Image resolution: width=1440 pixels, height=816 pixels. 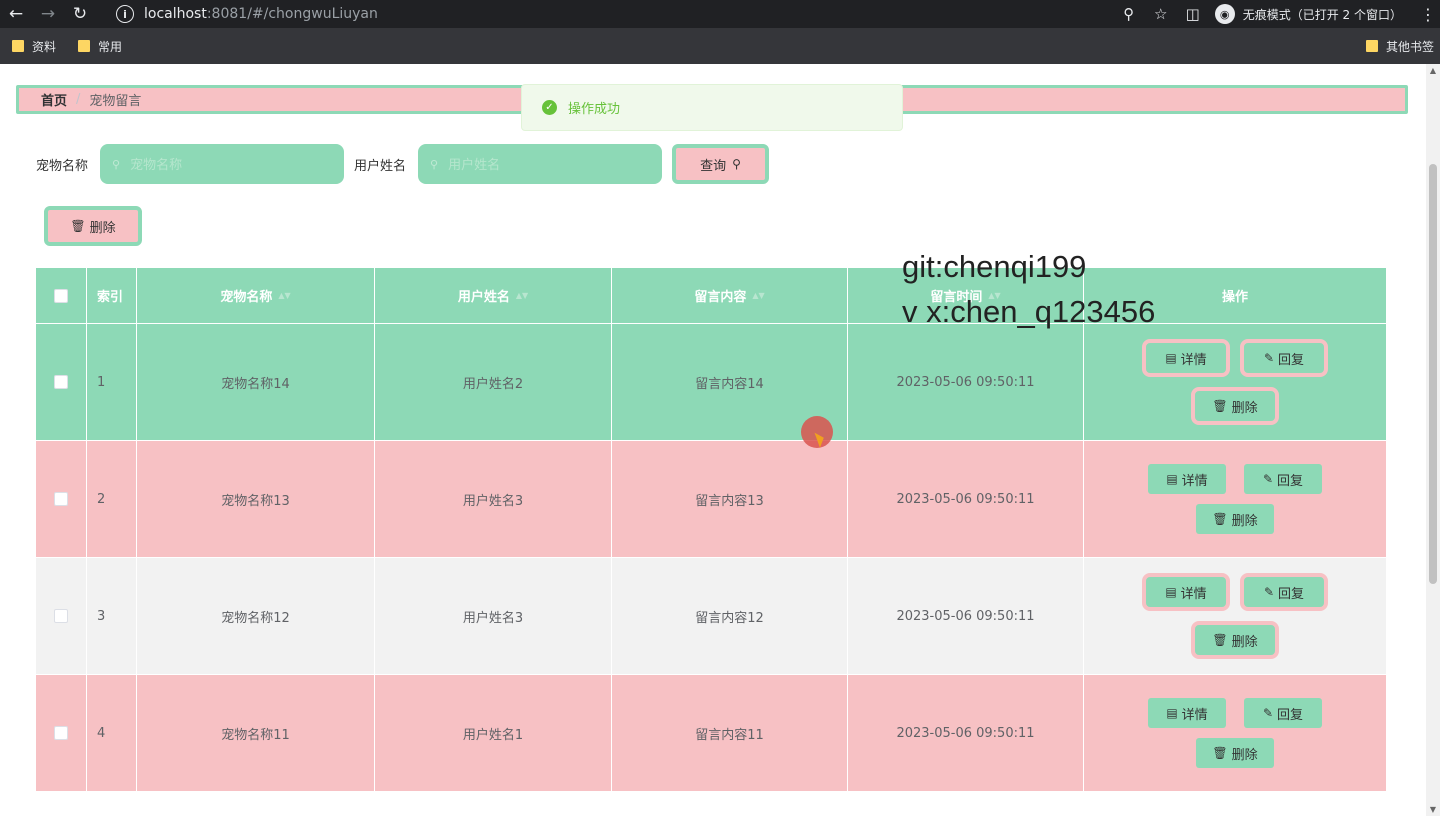 I want to click on query-button: 查询 ⚲, so click(x=721, y=164).